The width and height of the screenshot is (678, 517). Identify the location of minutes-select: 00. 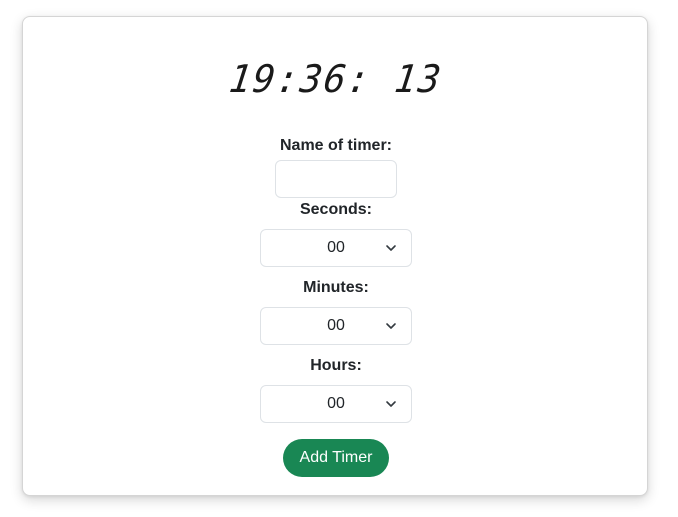
(336, 326).